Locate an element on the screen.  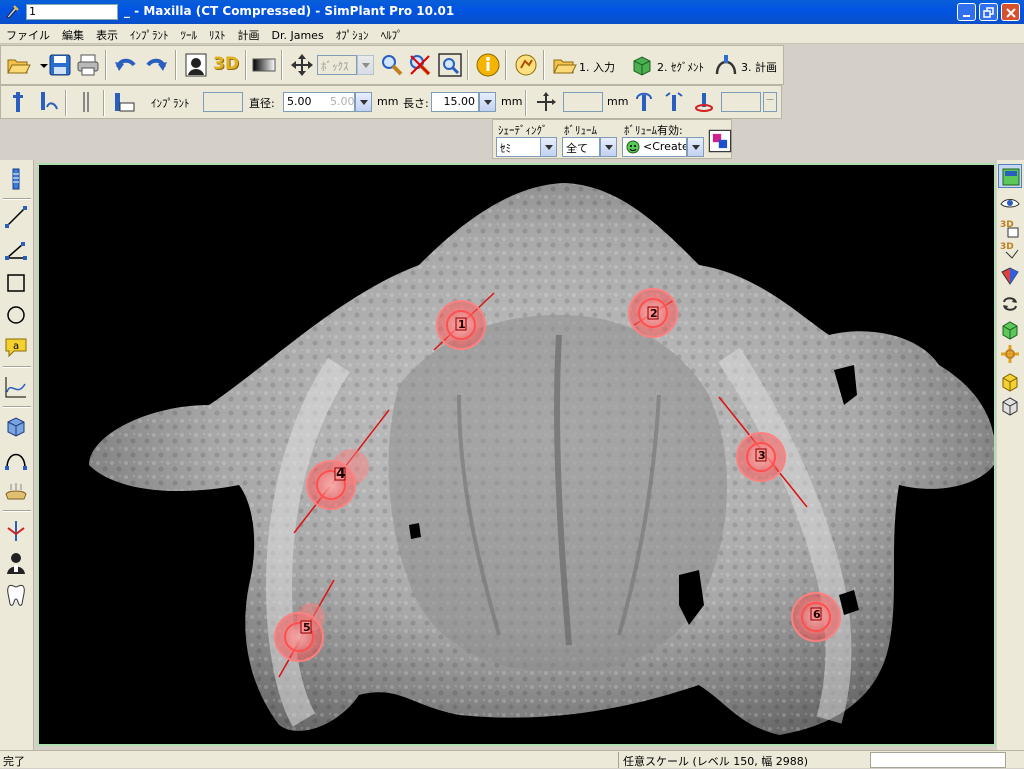
menu-edit: 編集 is located at coordinates (73, 34).